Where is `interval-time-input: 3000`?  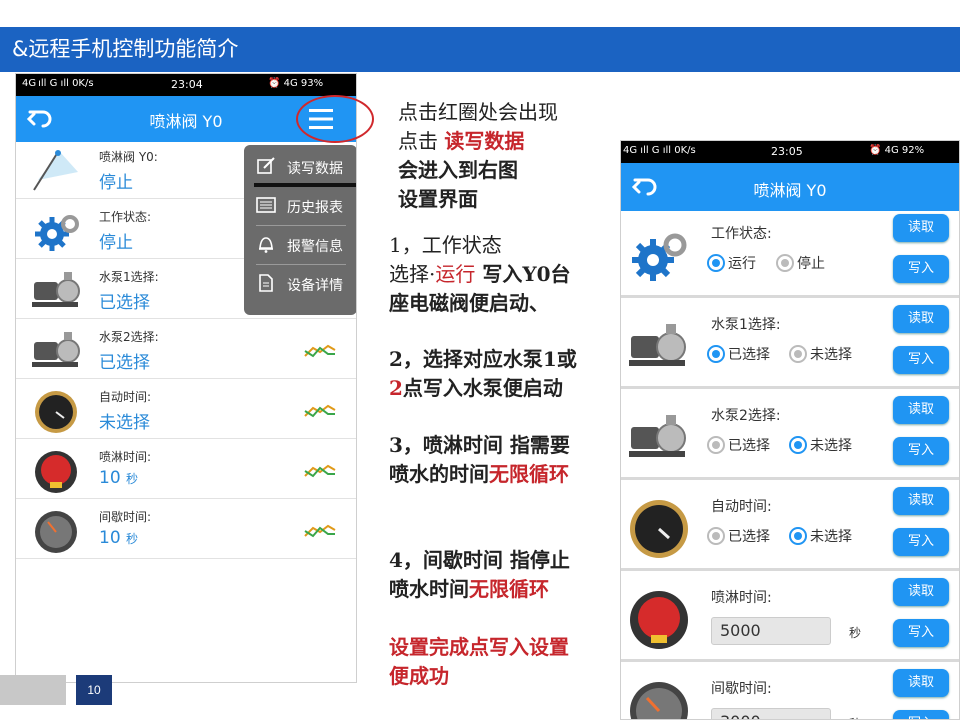 interval-time-input: 3000 is located at coordinates (771, 713).